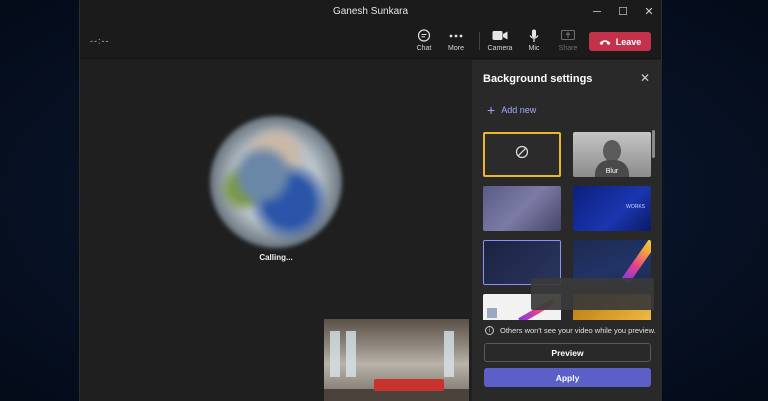  What do you see at coordinates (500, 48) in the screenshot?
I see `camera-label: Camera` at bounding box center [500, 48].